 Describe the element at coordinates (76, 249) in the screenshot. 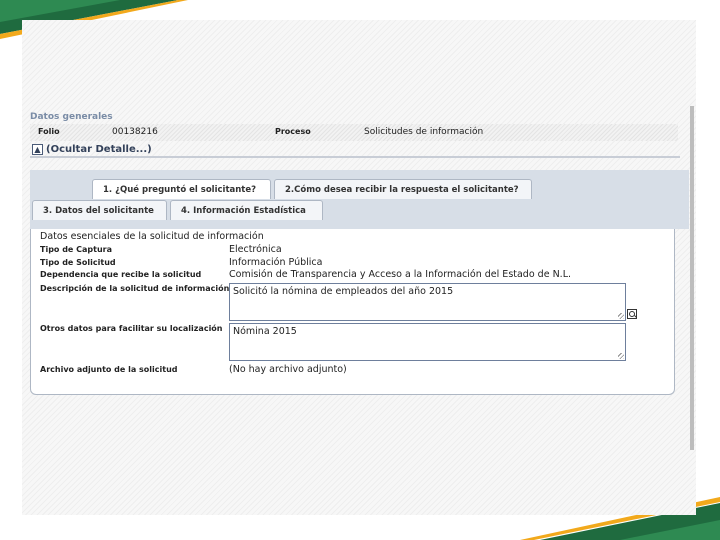

I see `capture-type-label: Tipo de Captura` at that location.